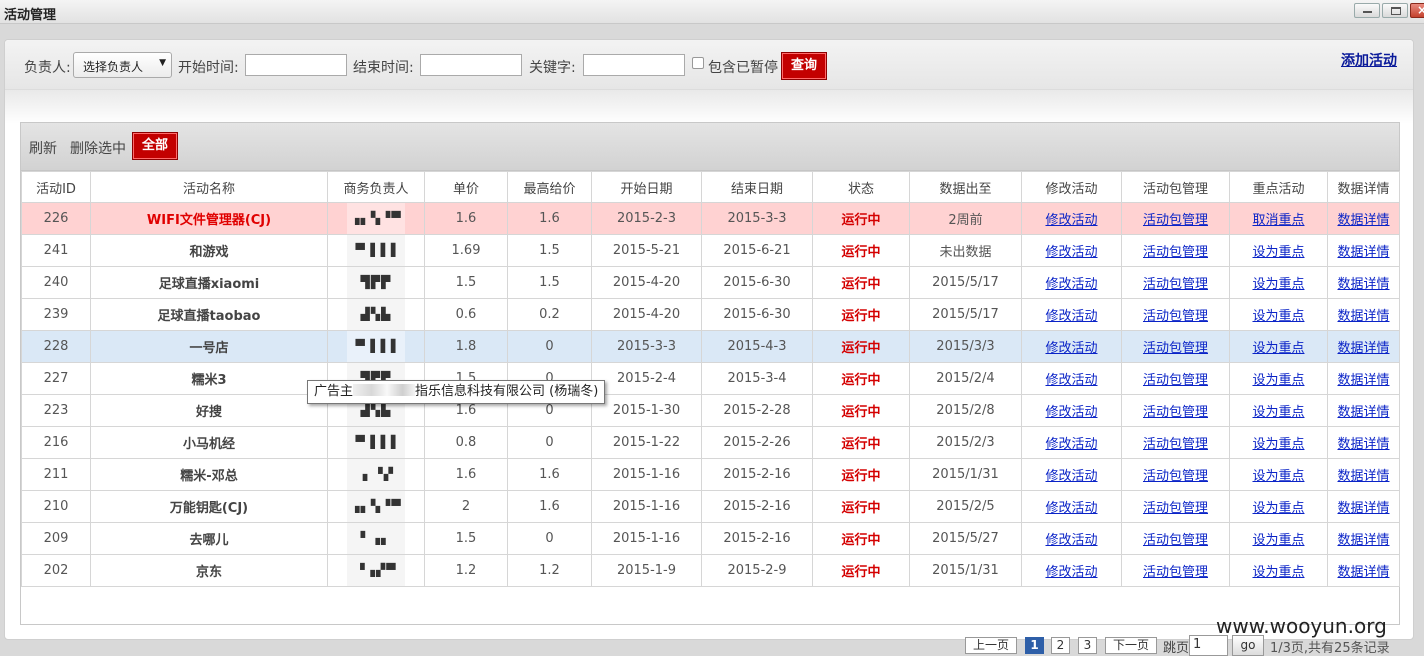 This screenshot has width=1424, height=656. What do you see at coordinates (1087, 645) in the screenshot?
I see `page-3-button: 3` at bounding box center [1087, 645].